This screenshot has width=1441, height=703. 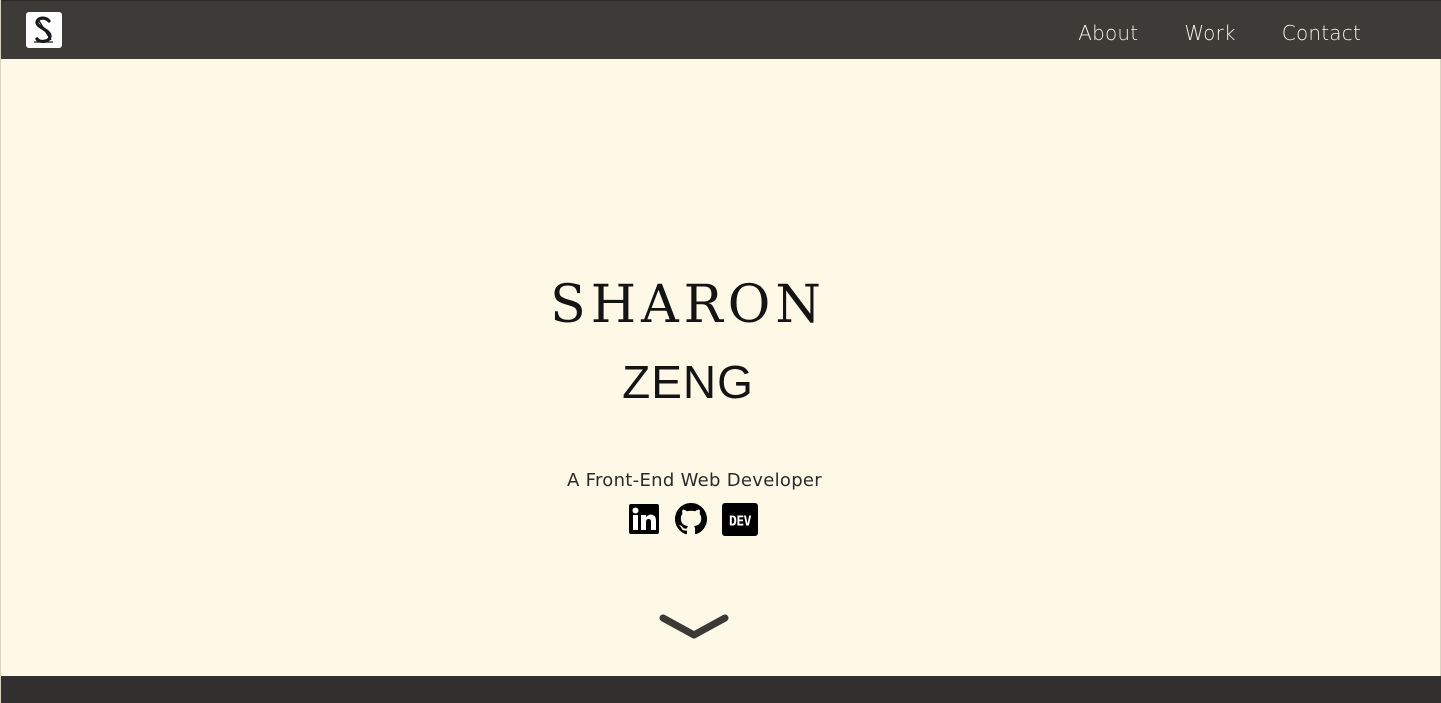 I want to click on github-link, so click(x=691, y=519).